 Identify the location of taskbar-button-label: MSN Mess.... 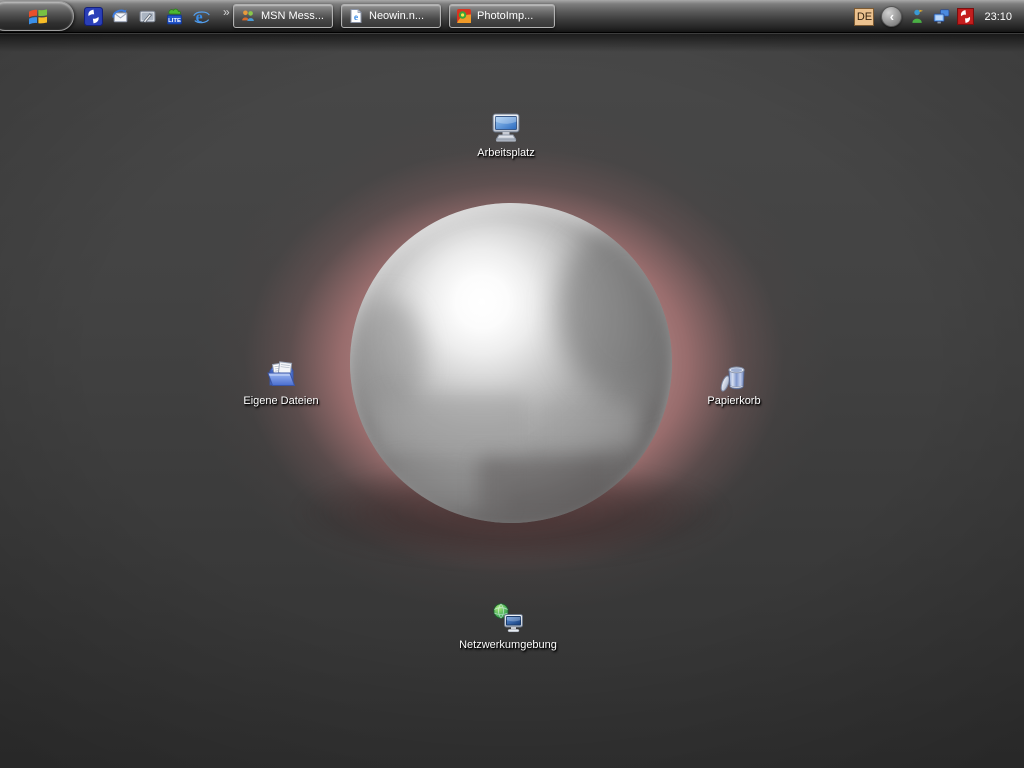
(292, 16).